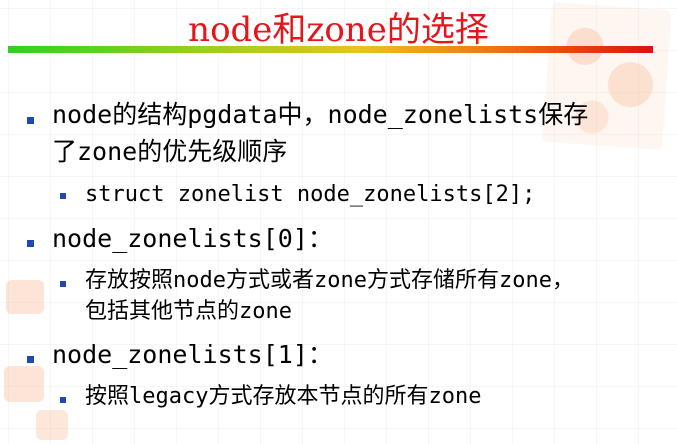  Describe the element at coordinates (188, 311) in the screenshot. I see `sub-bullet-text-line: 包括其他节点的zone` at that location.